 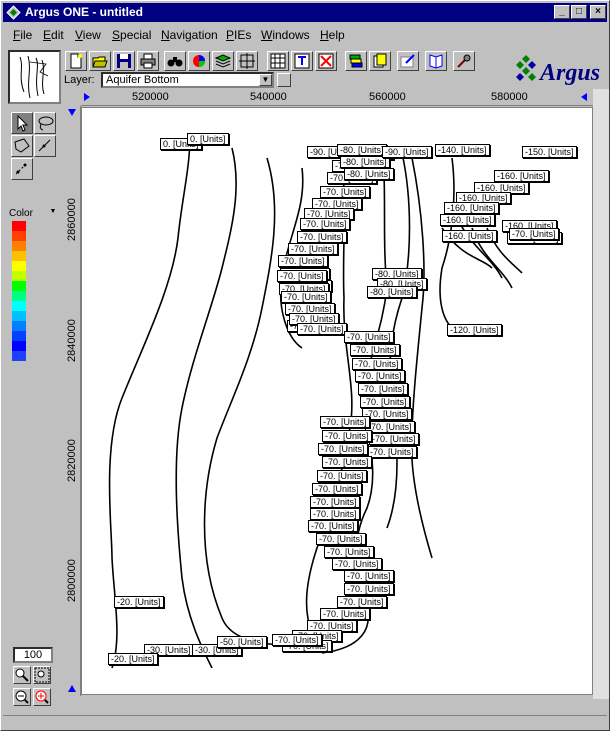 I want to click on zoom-tool, so click(x=22, y=675).